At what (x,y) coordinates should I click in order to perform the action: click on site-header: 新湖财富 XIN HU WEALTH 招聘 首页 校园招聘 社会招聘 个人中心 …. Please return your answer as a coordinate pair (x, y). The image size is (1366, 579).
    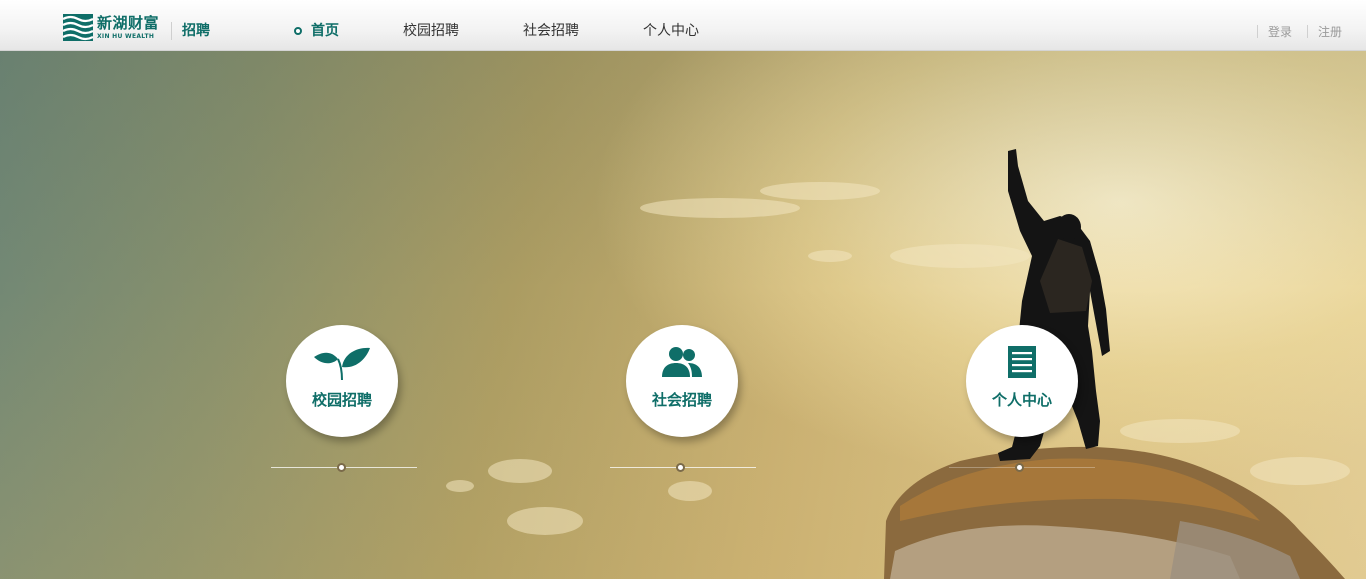
    Looking at the image, I should click on (683, 25).